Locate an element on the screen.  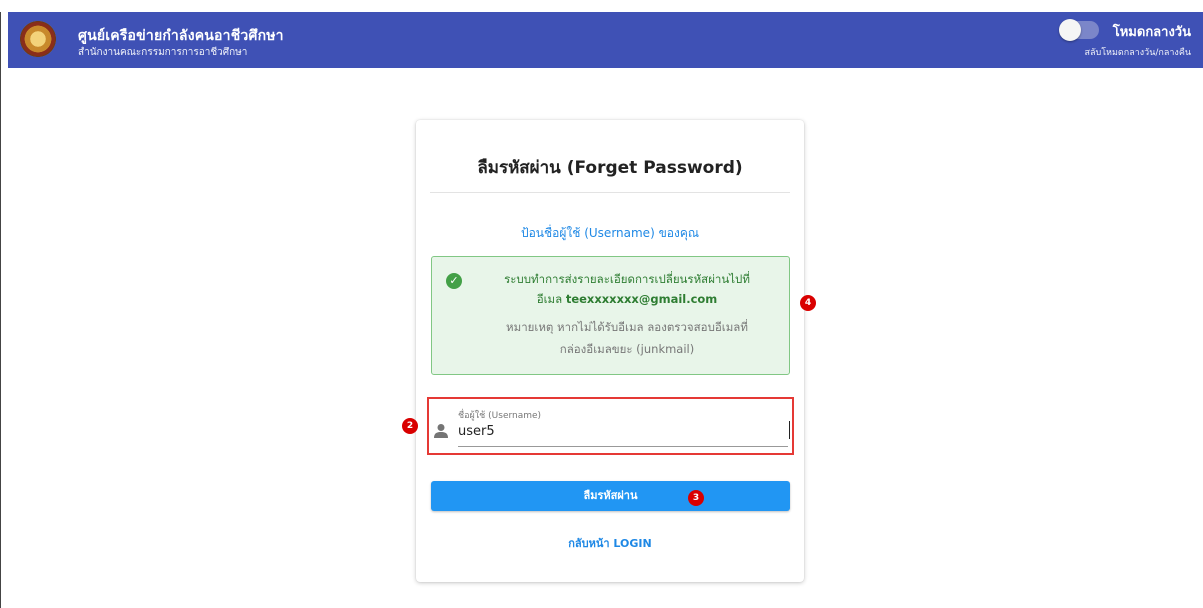
username-input: user5 is located at coordinates (476, 431).